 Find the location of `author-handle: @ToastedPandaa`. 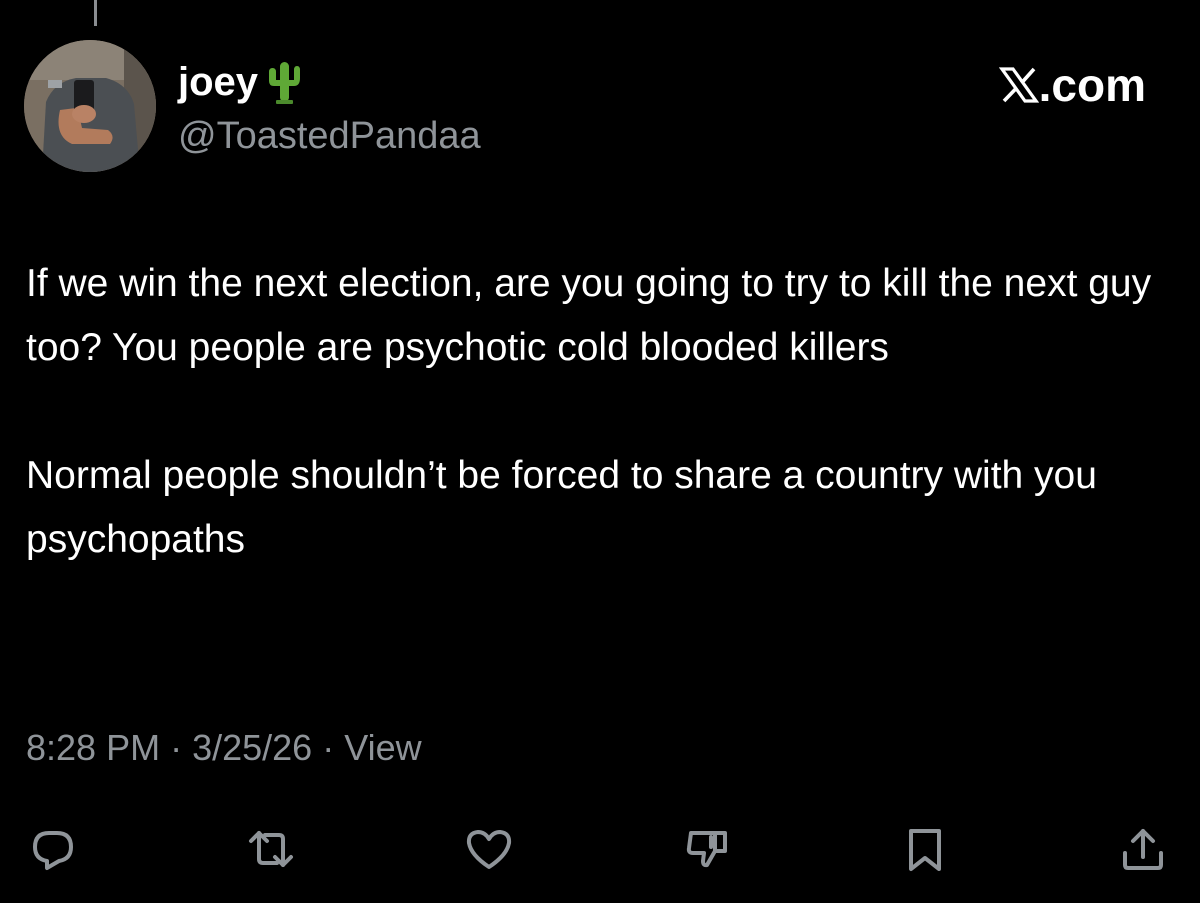

author-handle: @ToastedPandaa is located at coordinates (329, 136).